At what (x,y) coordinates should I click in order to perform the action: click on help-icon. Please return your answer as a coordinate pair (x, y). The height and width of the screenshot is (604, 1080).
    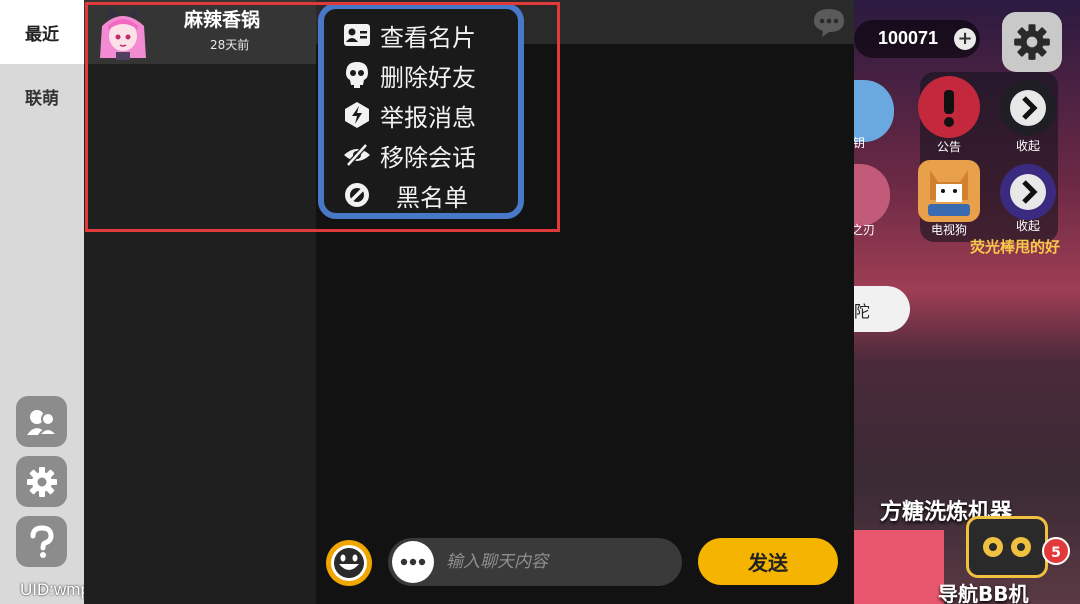
    Looking at the image, I should click on (42, 541).